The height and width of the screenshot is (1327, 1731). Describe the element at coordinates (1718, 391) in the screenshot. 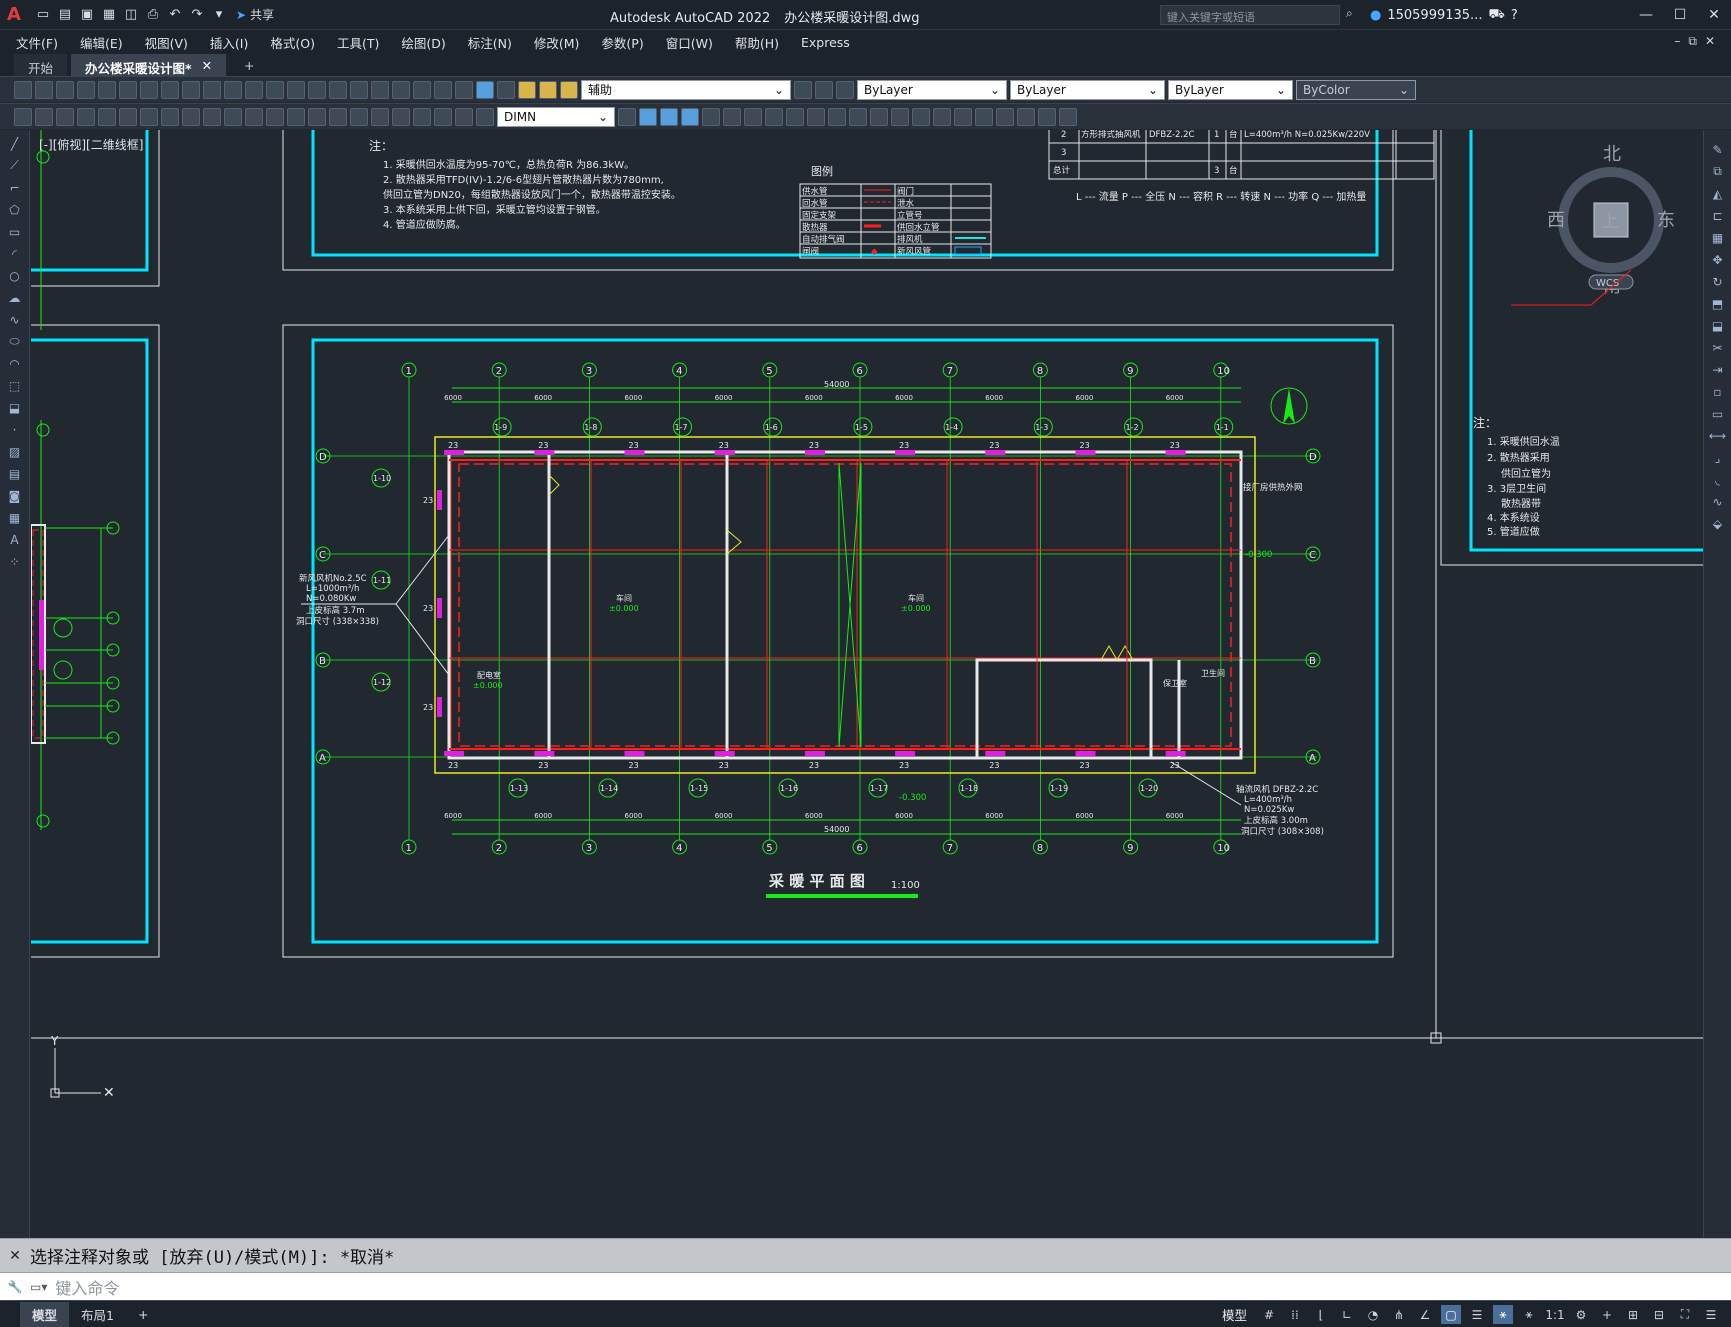

I see `break-point-icon: ▫` at that location.